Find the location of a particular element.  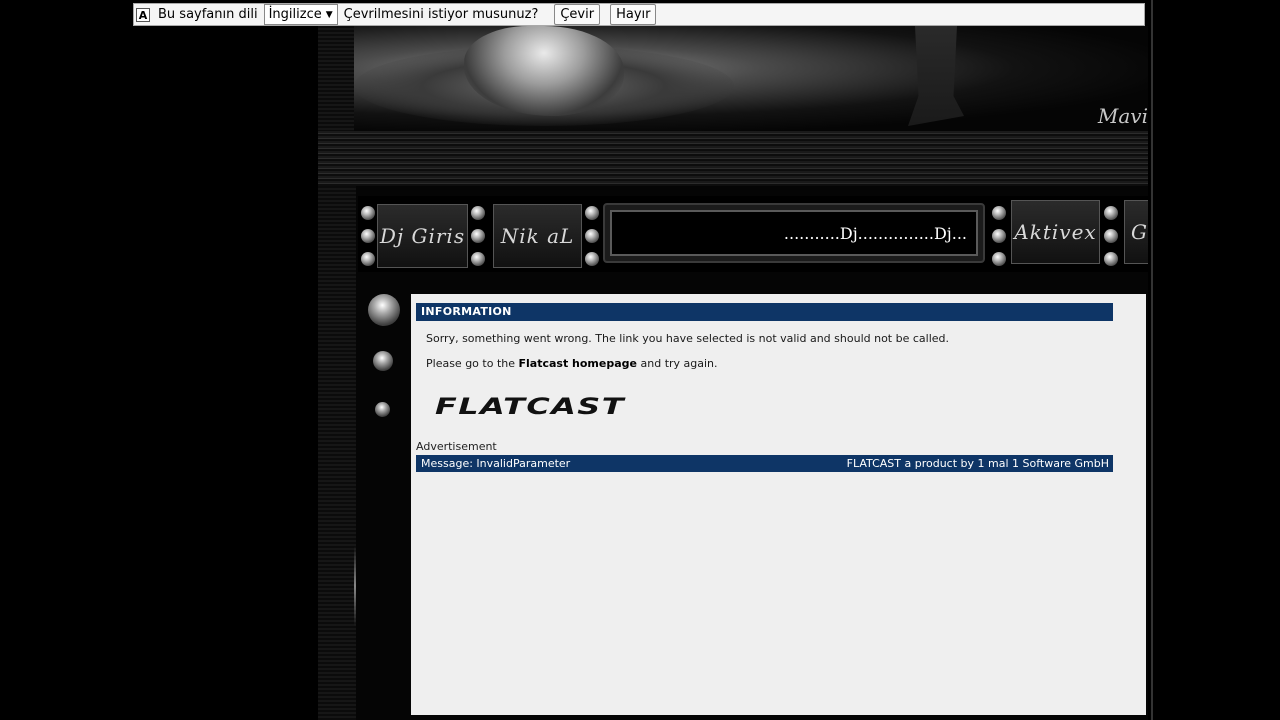

chevron-down-icon: ▼ is located at coordinates (329, 14).